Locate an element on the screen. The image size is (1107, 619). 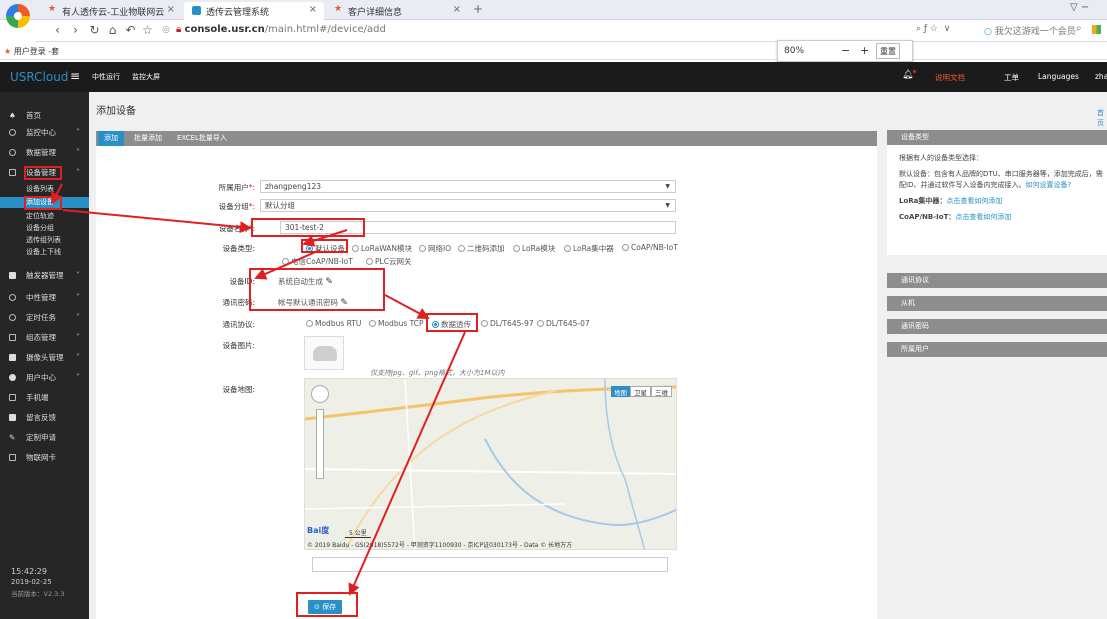
coap-help: CoAP/NB-IoT：点击查看如何添加 is located at coordinates (955, 217).